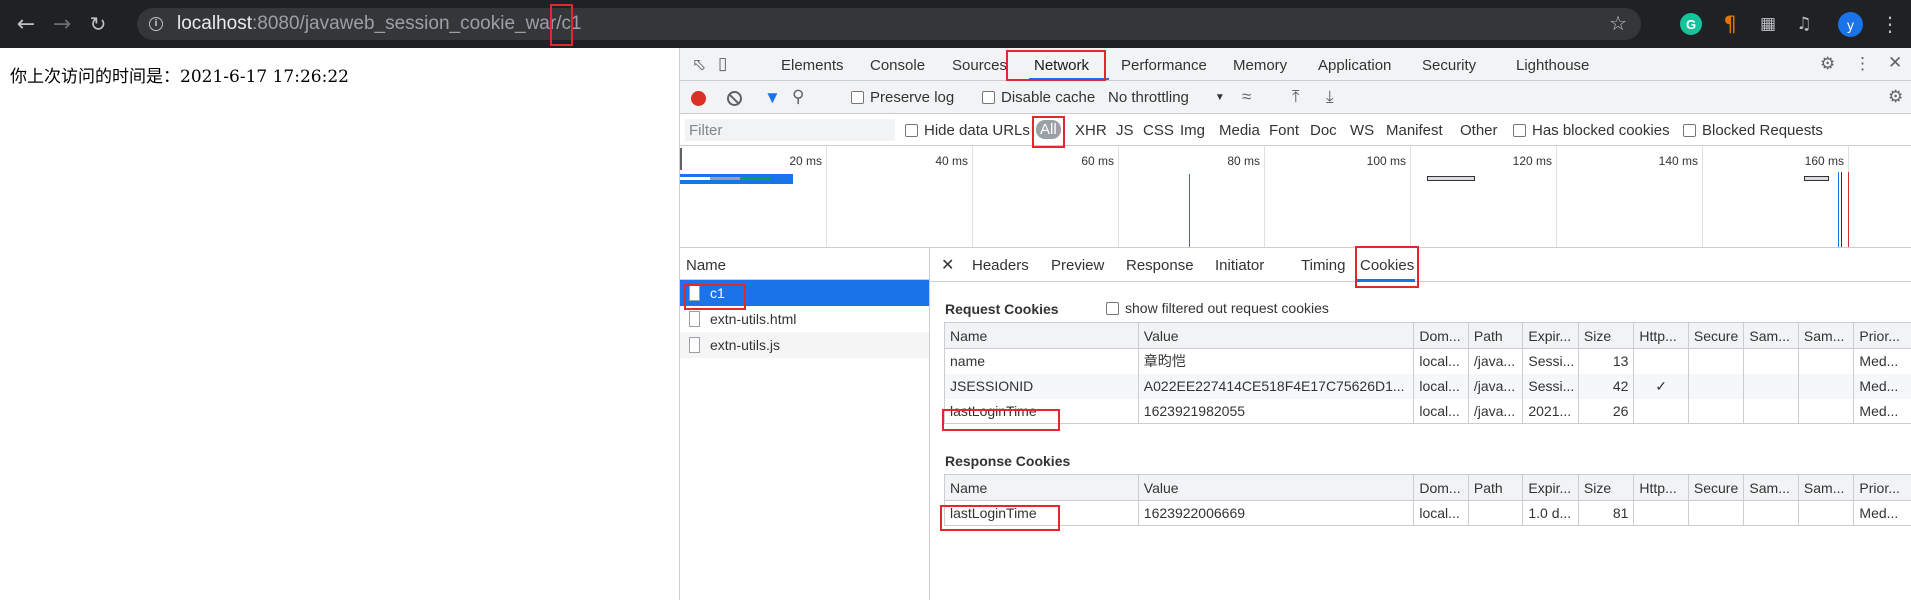  Describe the element at coordinates (1000, 265) in the screenshot. I see `tab-headers: Headers` at that location.